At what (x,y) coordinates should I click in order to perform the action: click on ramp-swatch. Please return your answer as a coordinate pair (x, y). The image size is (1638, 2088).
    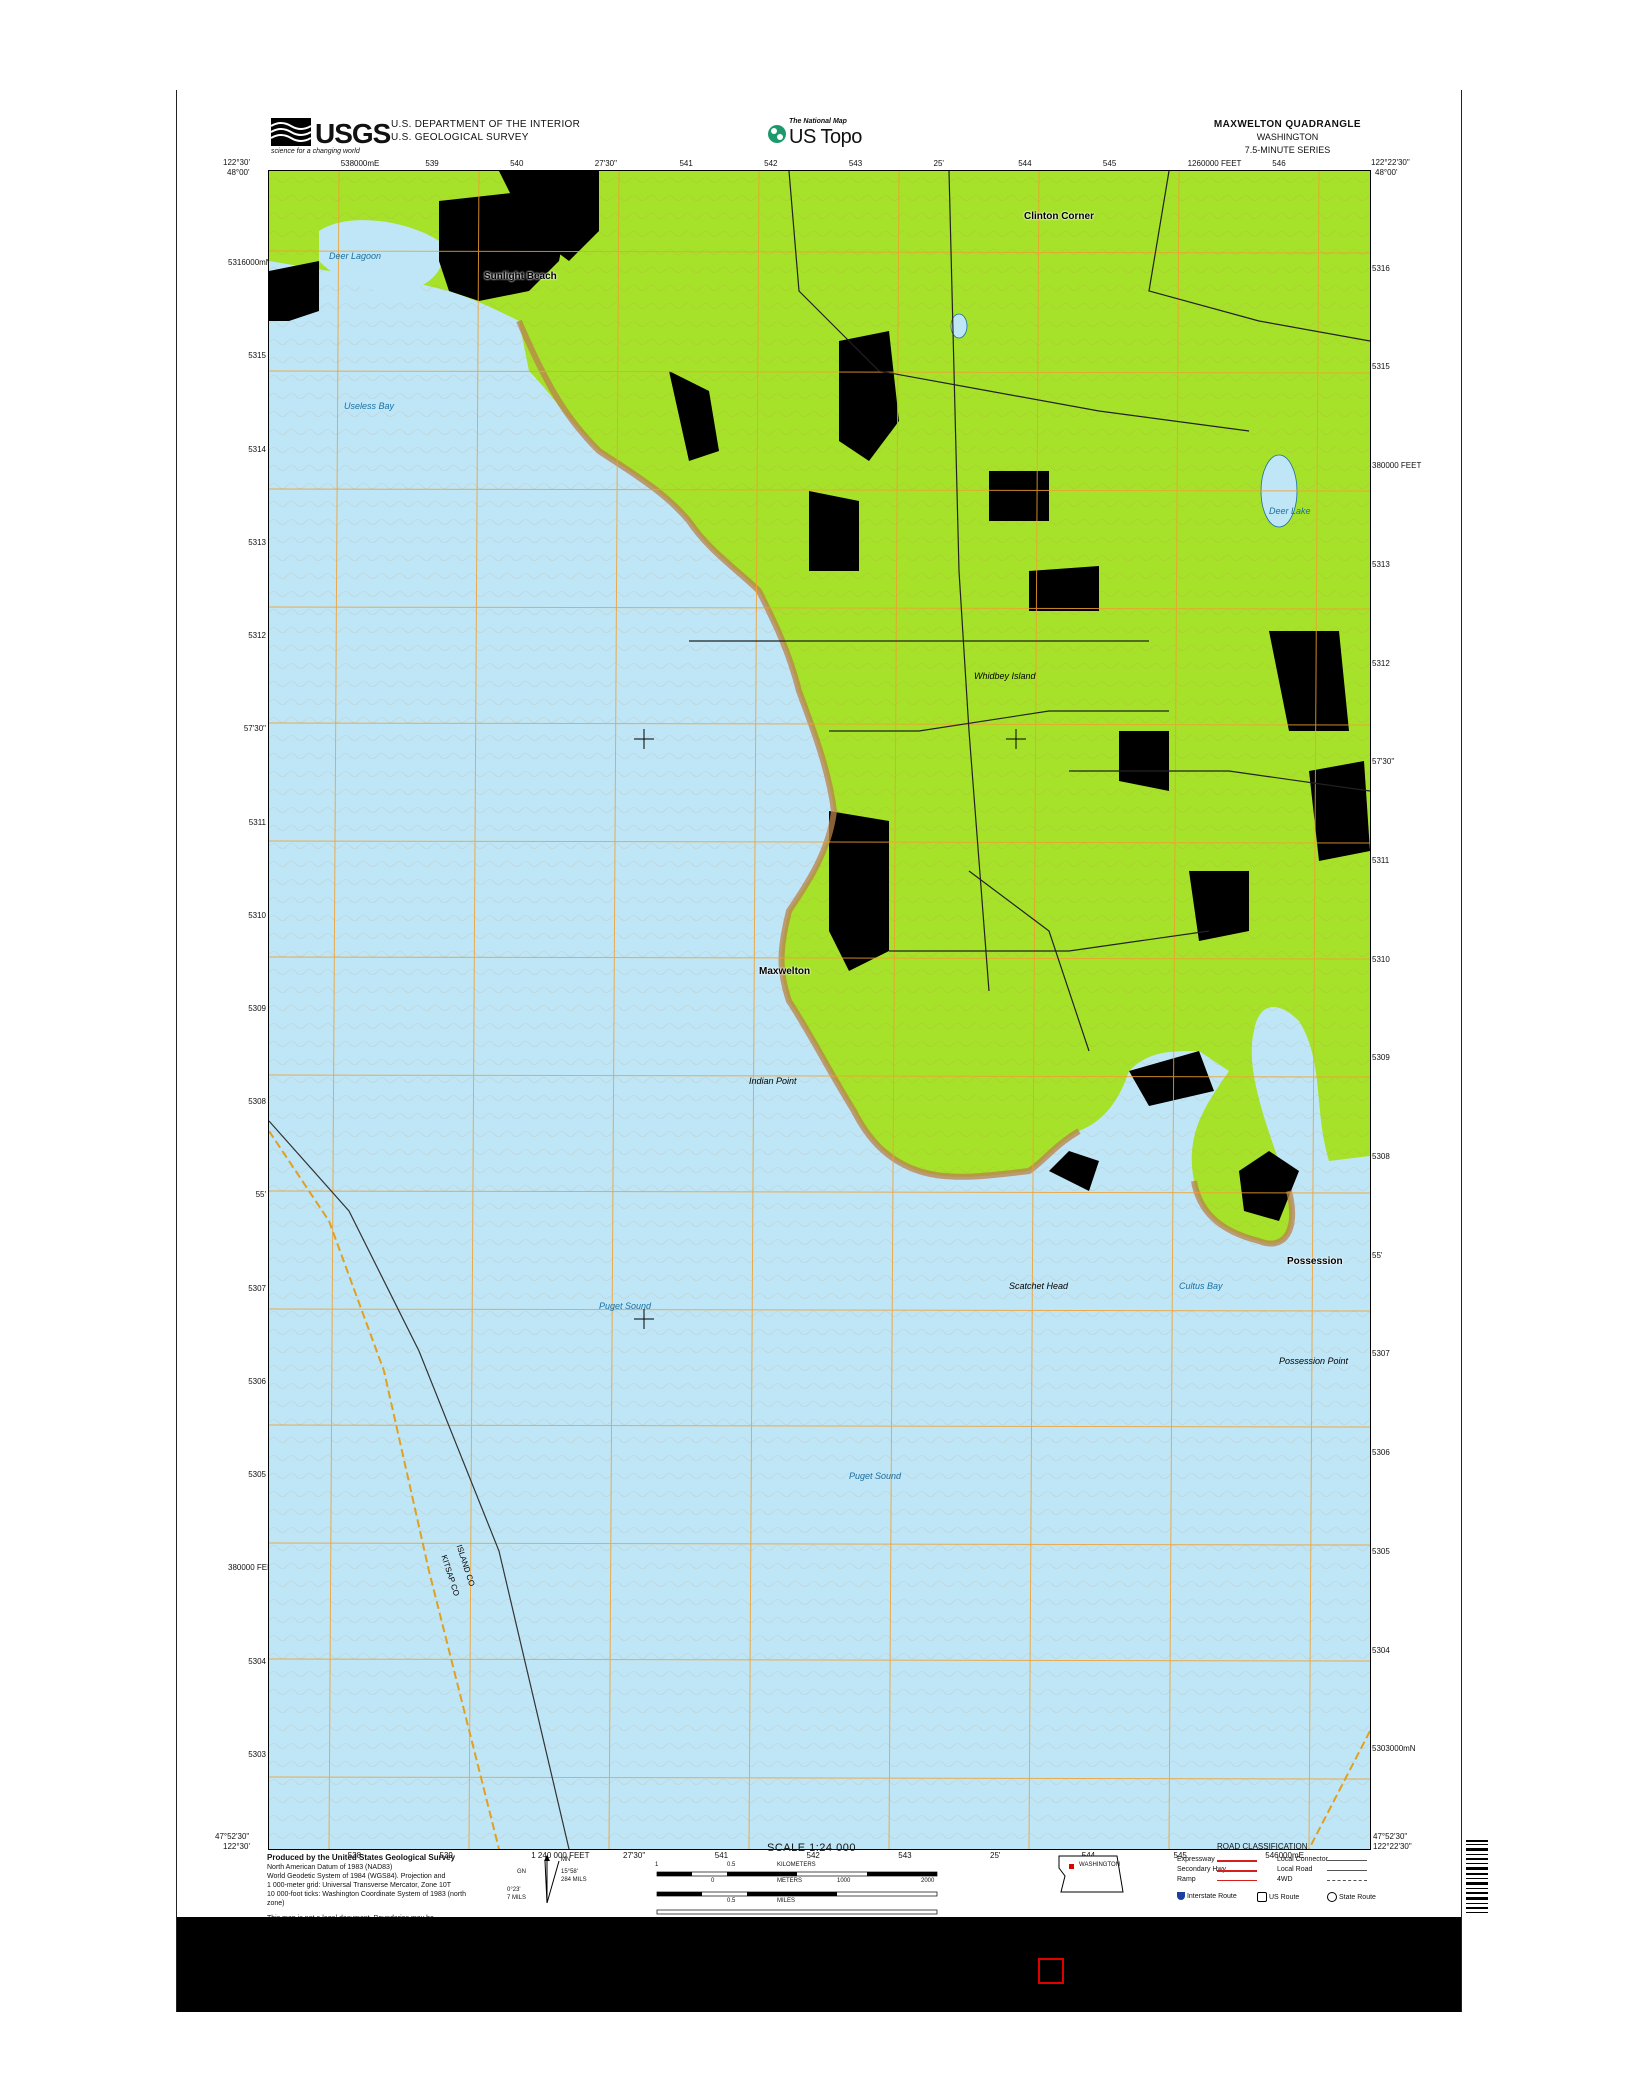
    Looking at the image, I should click on (1237, 1880).